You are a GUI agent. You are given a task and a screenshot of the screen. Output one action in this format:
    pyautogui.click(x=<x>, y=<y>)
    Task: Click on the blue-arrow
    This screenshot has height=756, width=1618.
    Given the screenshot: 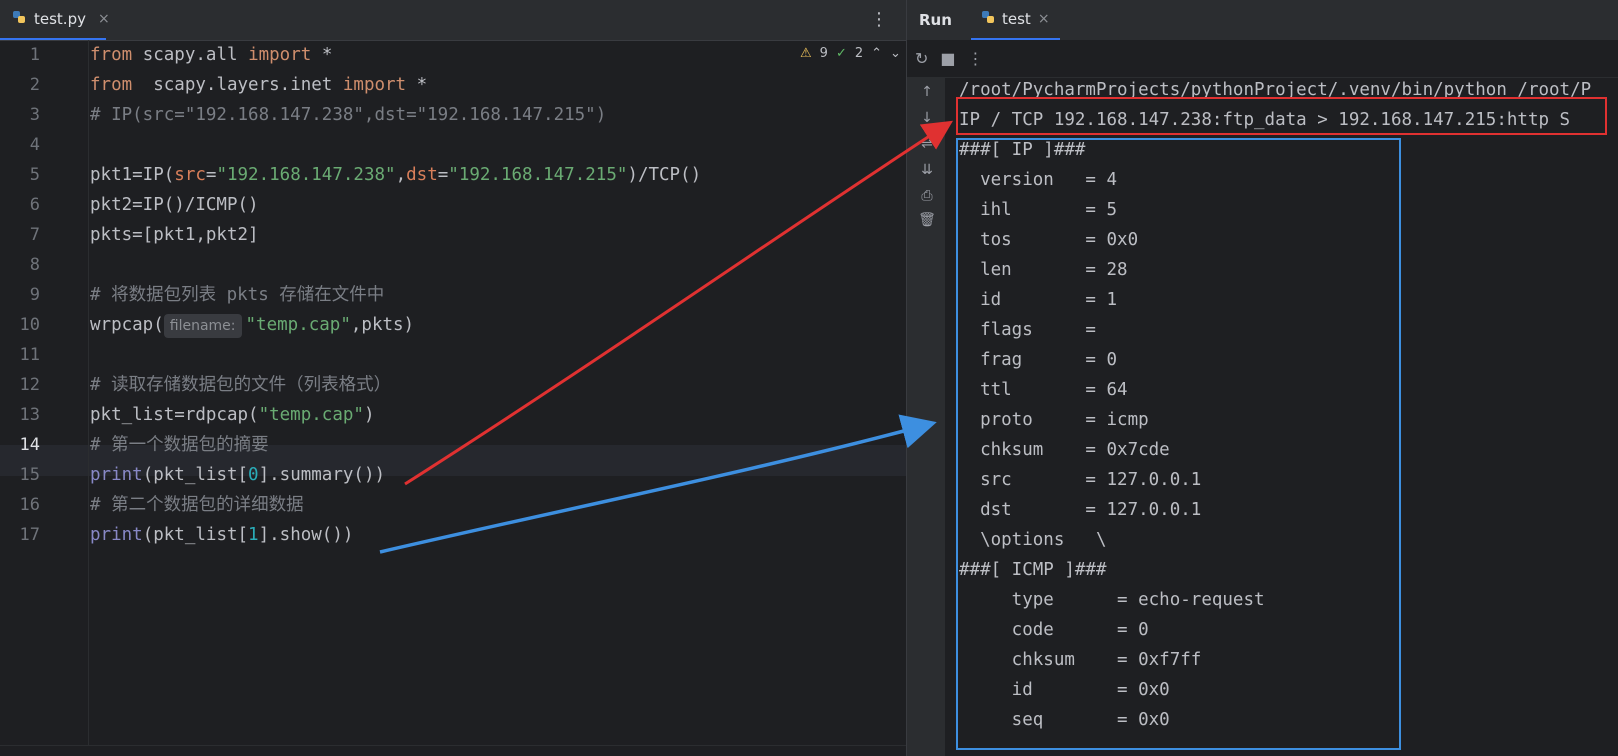 What is the action you would take?
    pyautogui.click(x=658, y=484)
    